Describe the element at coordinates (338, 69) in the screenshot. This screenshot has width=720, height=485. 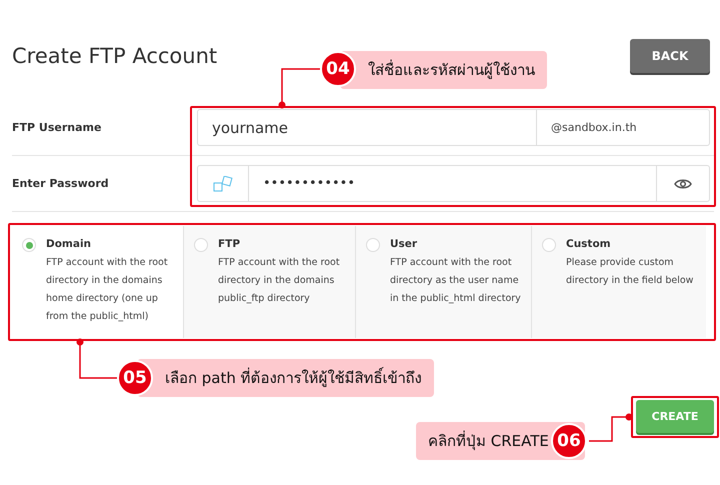
I see `step-number: 04` at that location.